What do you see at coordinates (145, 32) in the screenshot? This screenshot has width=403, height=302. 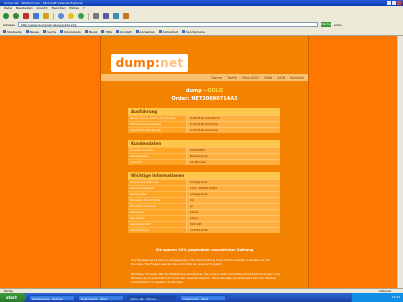 I see `link-item: Anmelden` at bounding box center [145, 32].